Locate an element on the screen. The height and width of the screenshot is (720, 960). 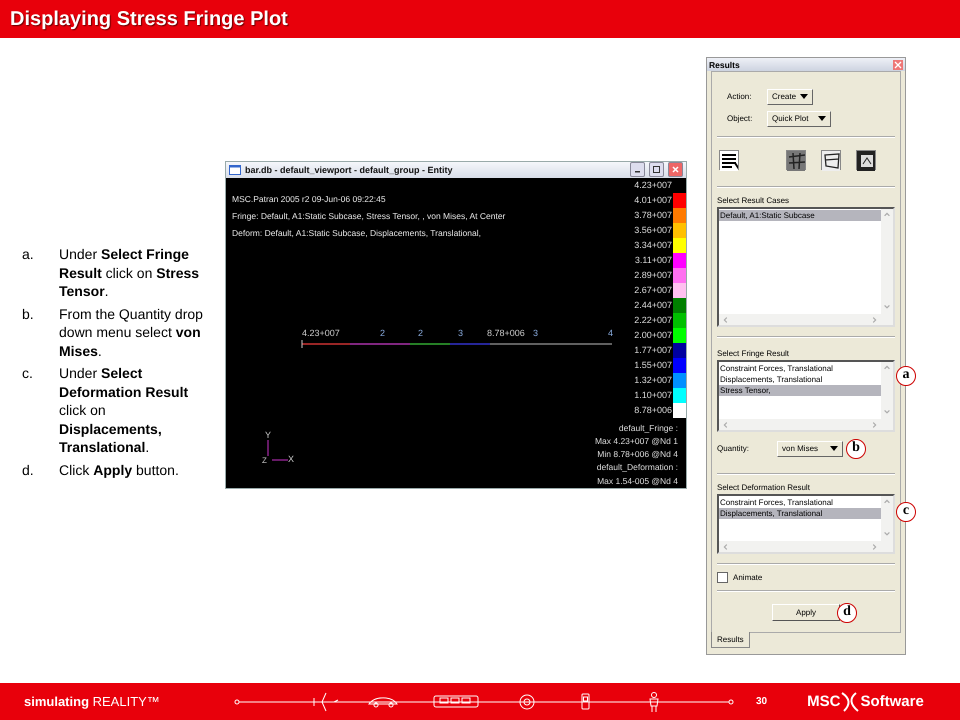
legend-value: 2.44+007 is located at coordinates (653, 305).